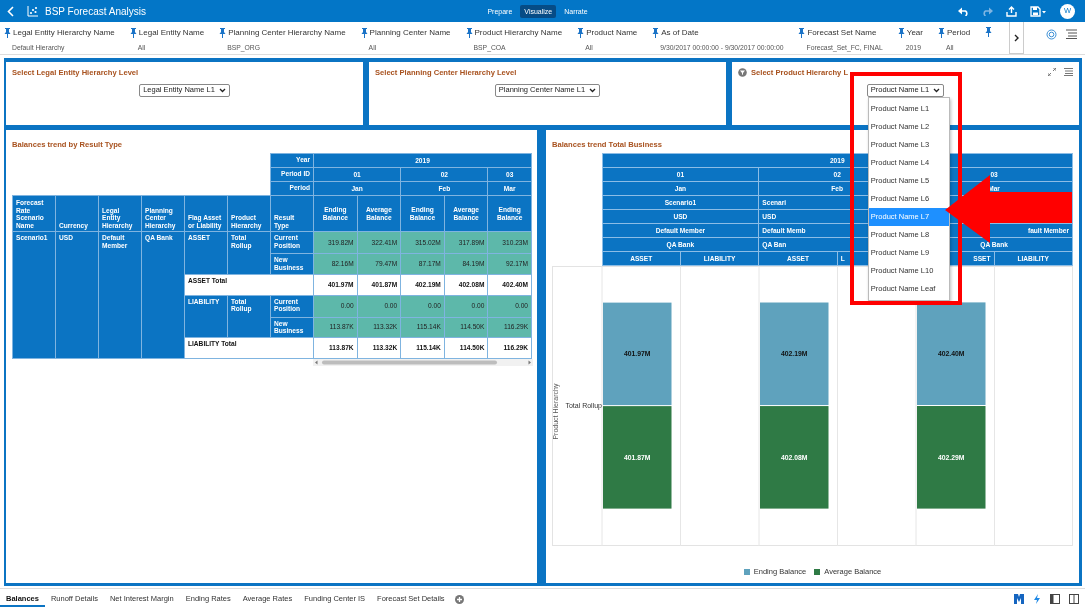  What do you see at coordinates (64, 33) in the screenshot?
I see `filter-label: Legal Entity Hierarchy Name` at bounding box center [64, 33].